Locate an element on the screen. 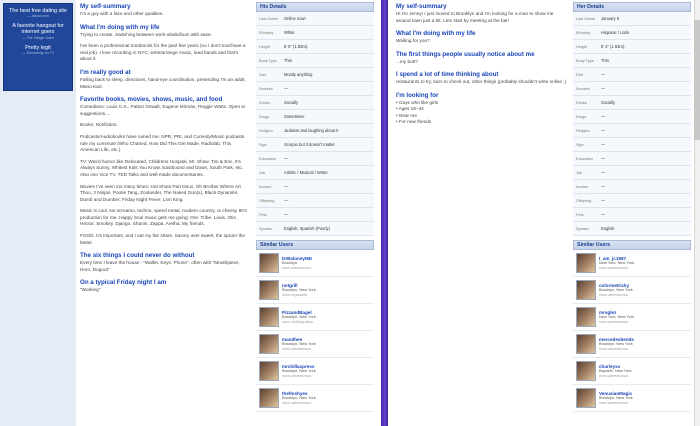 The width and height of the screenshot is (700, 426). promo-source: — The Village Voice is located at coordinates (38, 37).